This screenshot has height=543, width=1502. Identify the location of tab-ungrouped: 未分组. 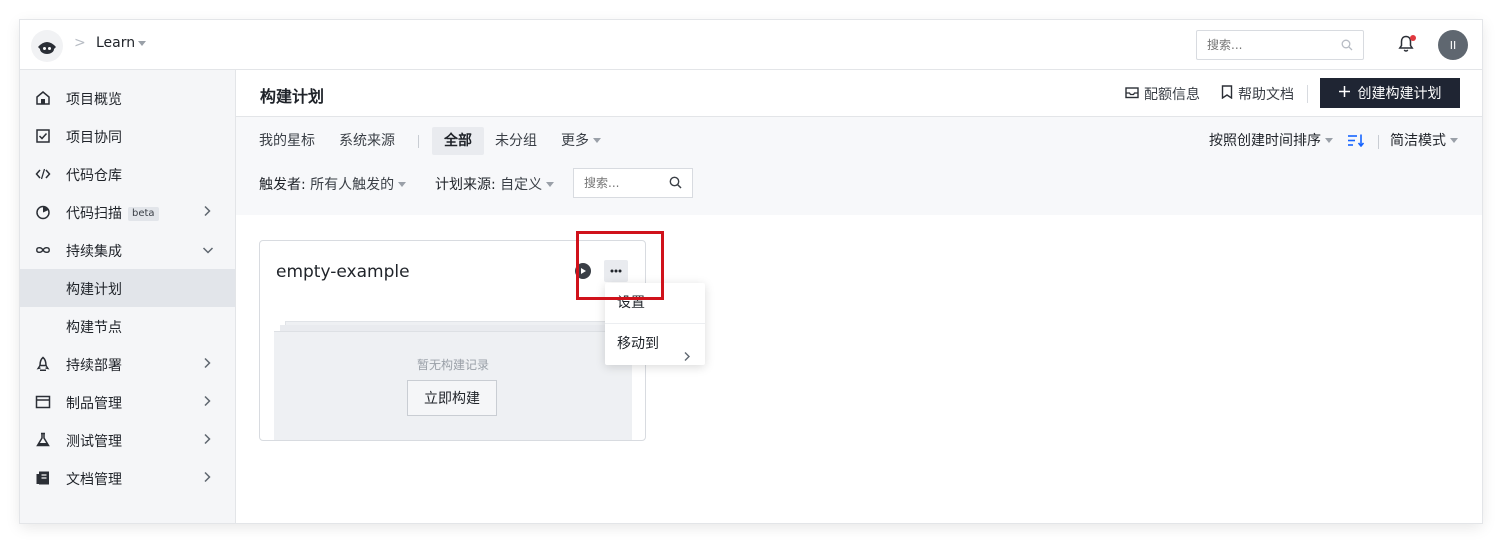
(516, 141).